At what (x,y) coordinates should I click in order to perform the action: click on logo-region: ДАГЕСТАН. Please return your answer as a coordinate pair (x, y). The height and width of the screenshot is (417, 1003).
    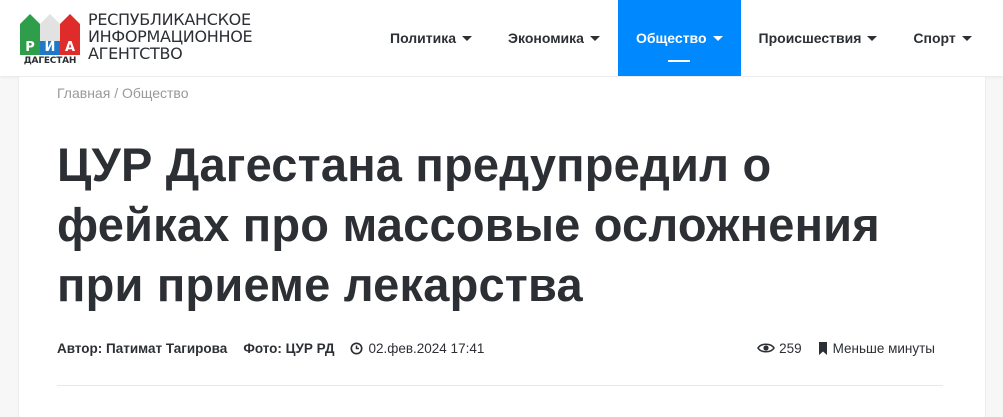
    Looking at the image, I should click on (50, 61).